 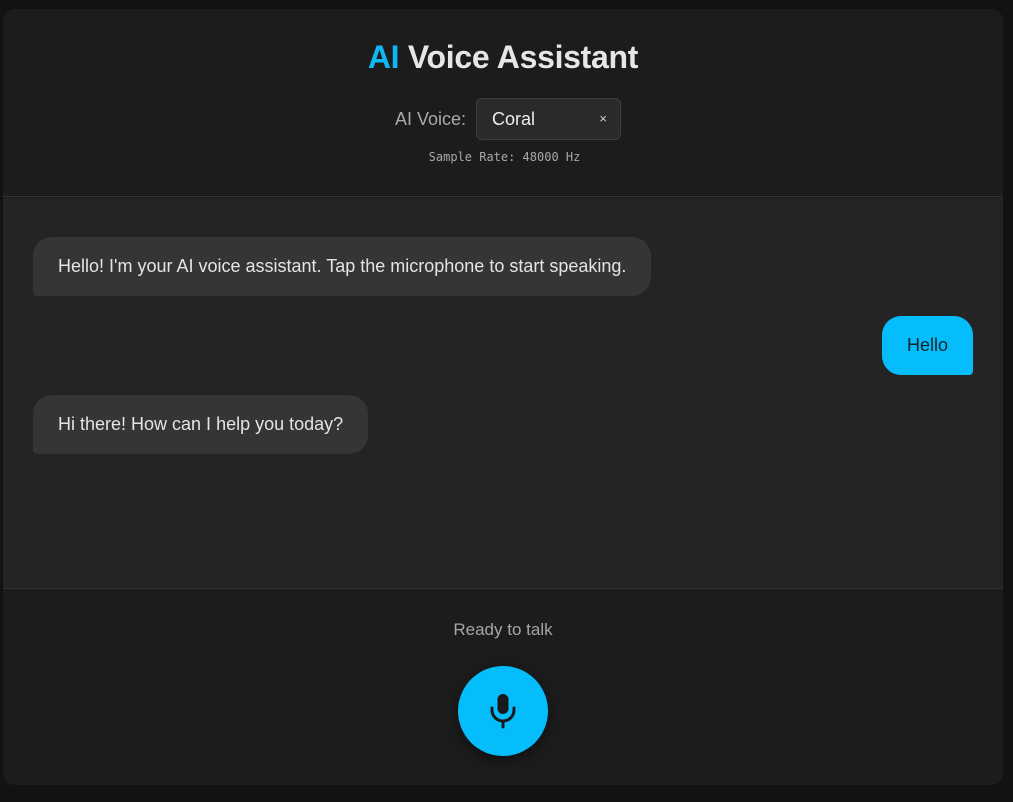 I want to click on voice-selector-row: AI Voice: Coral ×, so click(x=503, y=119).